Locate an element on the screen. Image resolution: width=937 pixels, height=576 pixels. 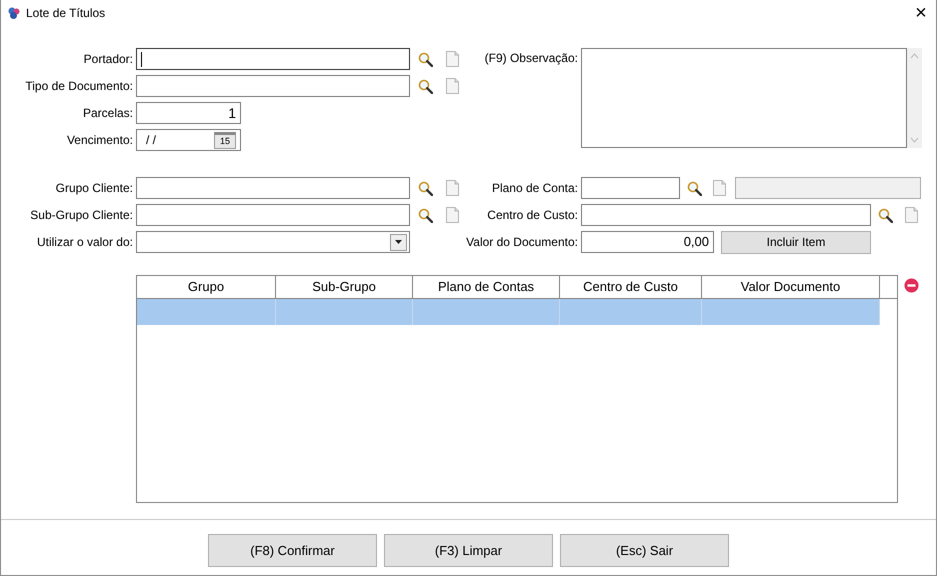
field-label: (F9) Observação: is located at coordinates (531, 58).